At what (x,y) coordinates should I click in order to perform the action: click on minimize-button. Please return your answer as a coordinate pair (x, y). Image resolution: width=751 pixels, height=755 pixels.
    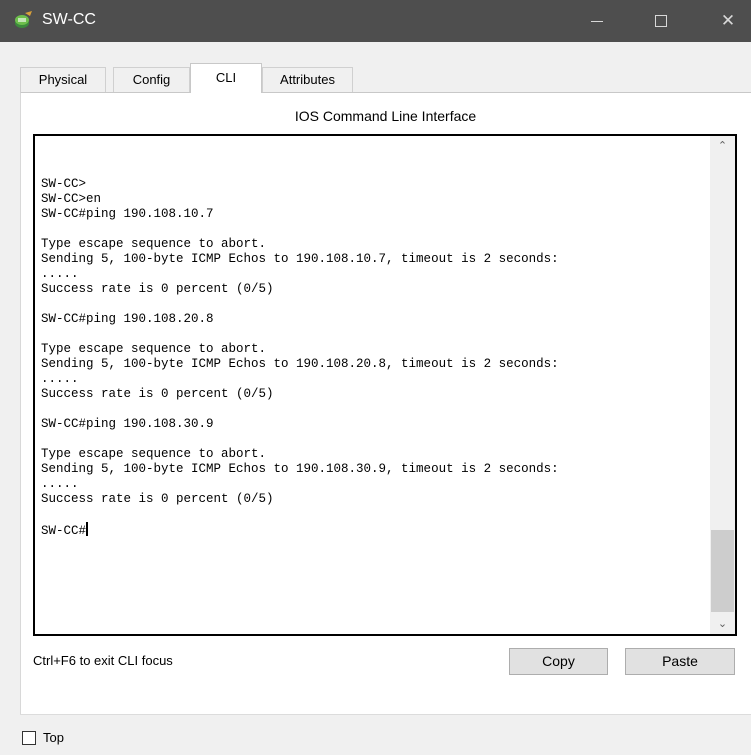
    Looking at the image, I should click on (597, 21).